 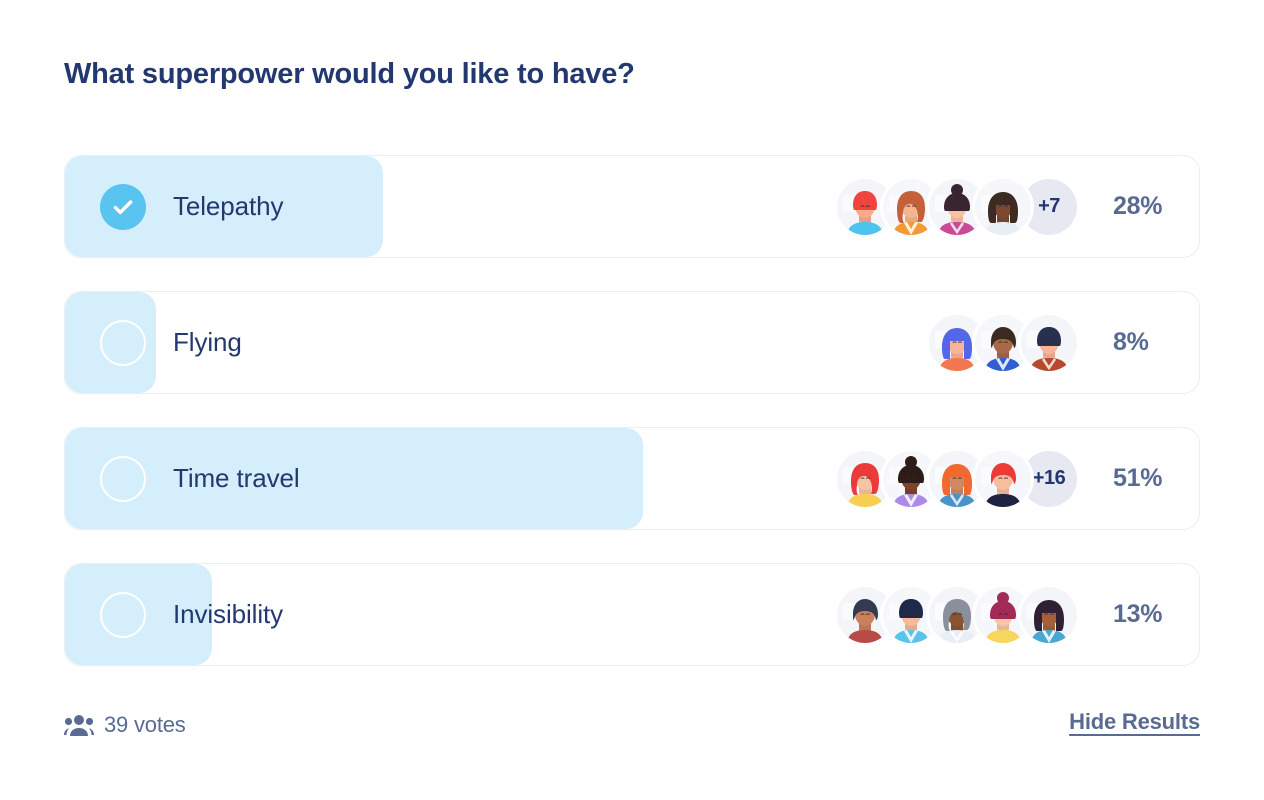 I want to click on poll-footer: 39 votes Hide Results, so click(x=632, y=725).